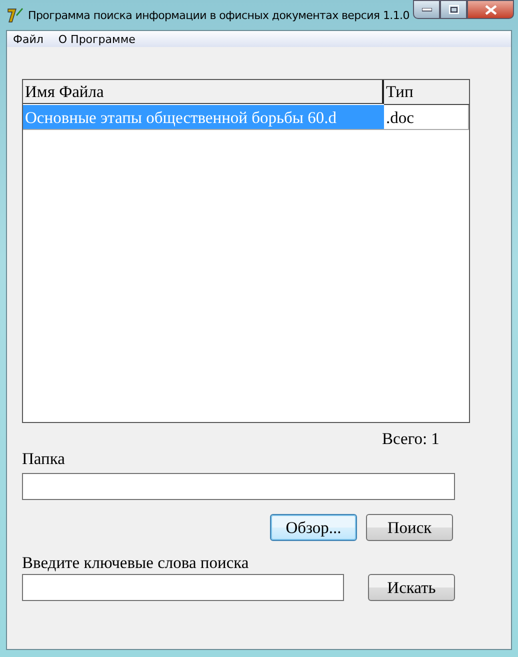  I want to click on app-icon, so click(15, 15).